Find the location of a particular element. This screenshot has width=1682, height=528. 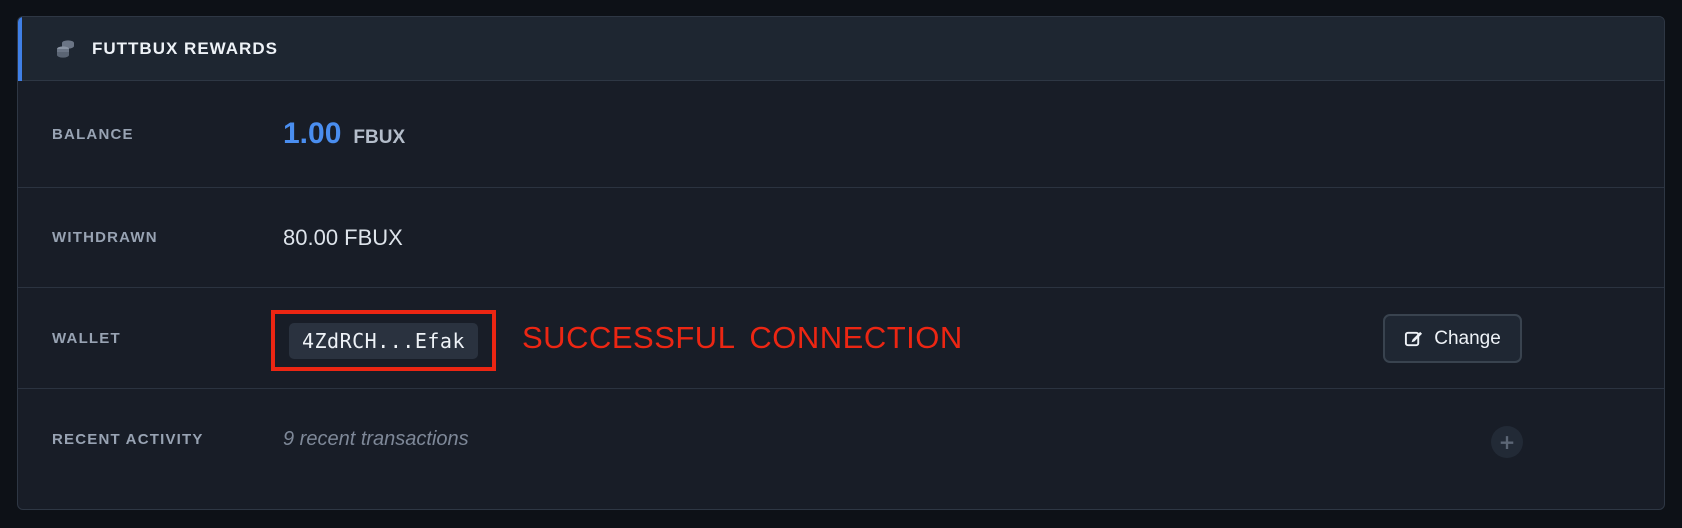

edit-icon is located at coordinates (1414, 339).